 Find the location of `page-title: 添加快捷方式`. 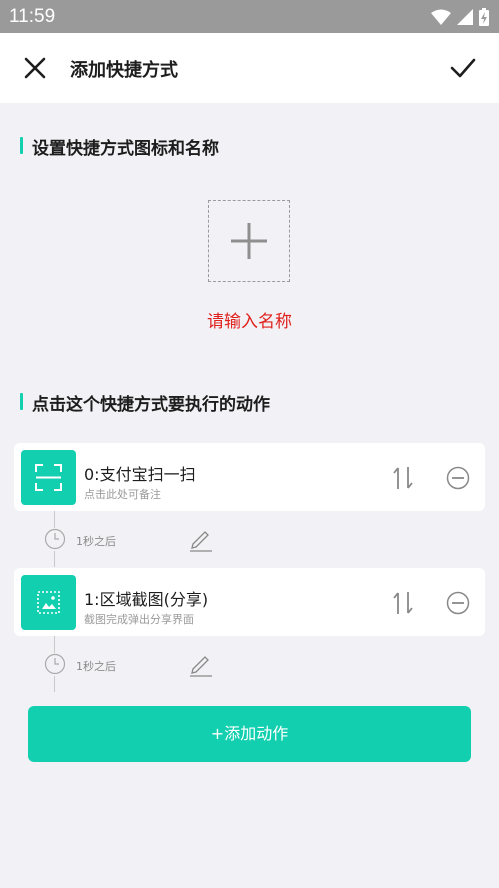

page-title: 添加快捷方式 is located at coordinates (124, 70).